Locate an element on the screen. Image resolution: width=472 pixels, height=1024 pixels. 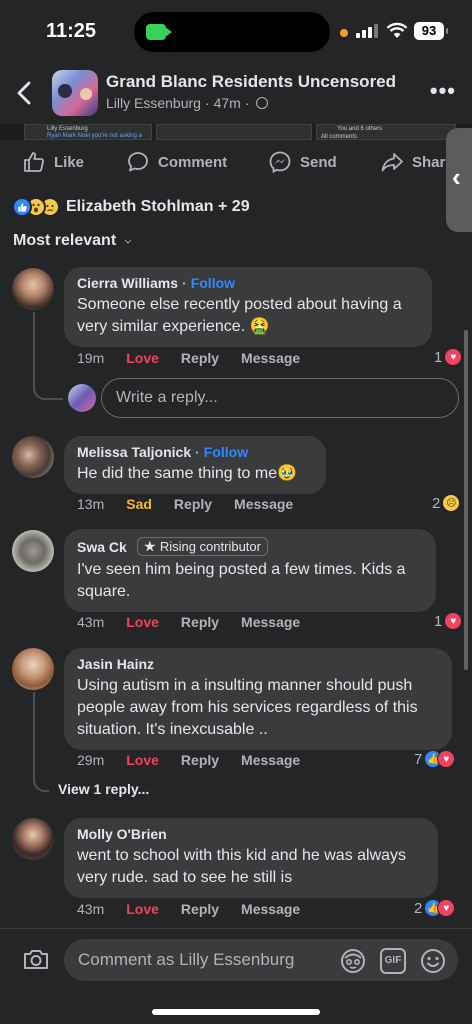
group-avatar is located at coordinates (75, 93).